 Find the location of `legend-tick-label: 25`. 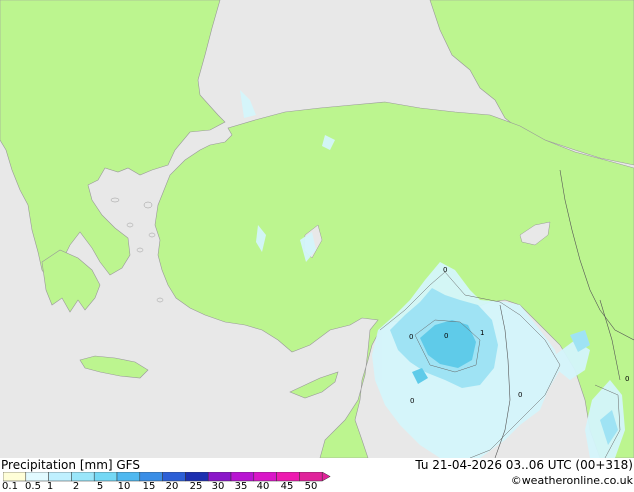

legend-tick-label: 25 is located at coordinates (196, 486).